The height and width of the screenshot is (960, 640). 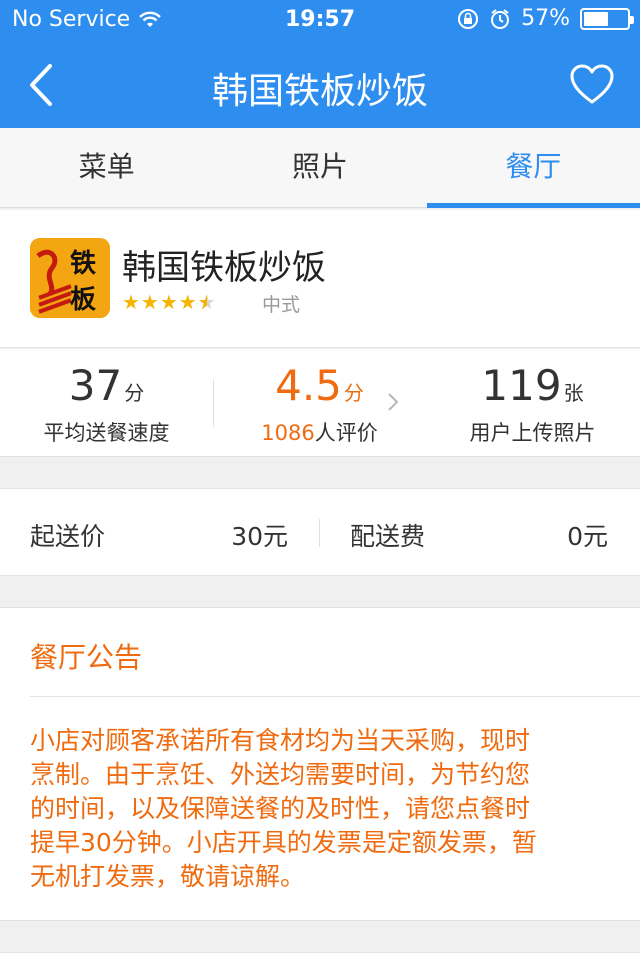 What do you see at coordinates (592, 84) in the screenshot?
I see `heart-icon` at bounding box center [592, 84].